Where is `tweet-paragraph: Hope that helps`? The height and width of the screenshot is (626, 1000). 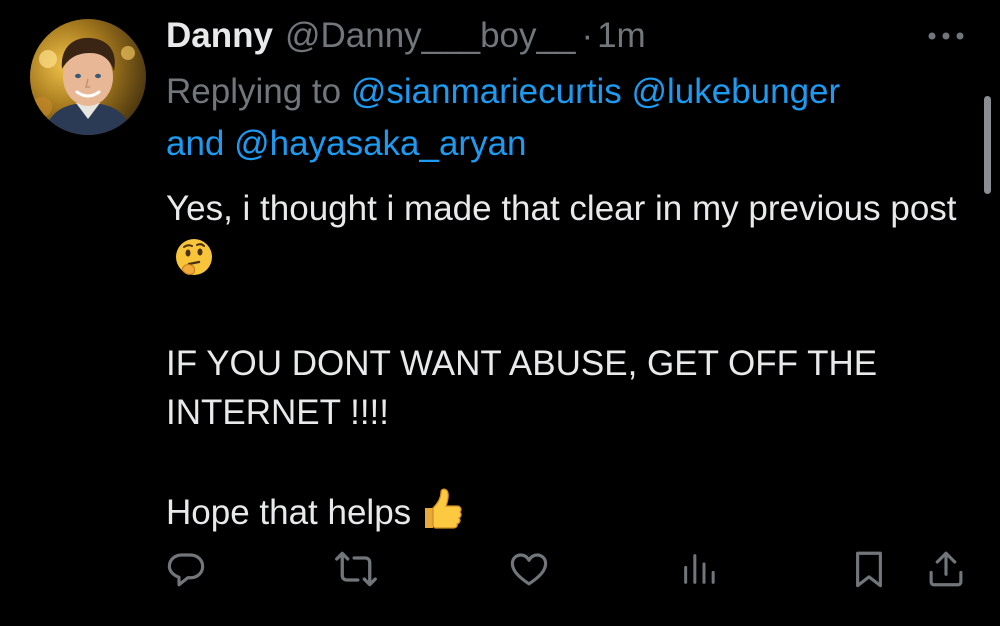
tweet-paragraph: Hope that helps is located at coordinates (566, 515).